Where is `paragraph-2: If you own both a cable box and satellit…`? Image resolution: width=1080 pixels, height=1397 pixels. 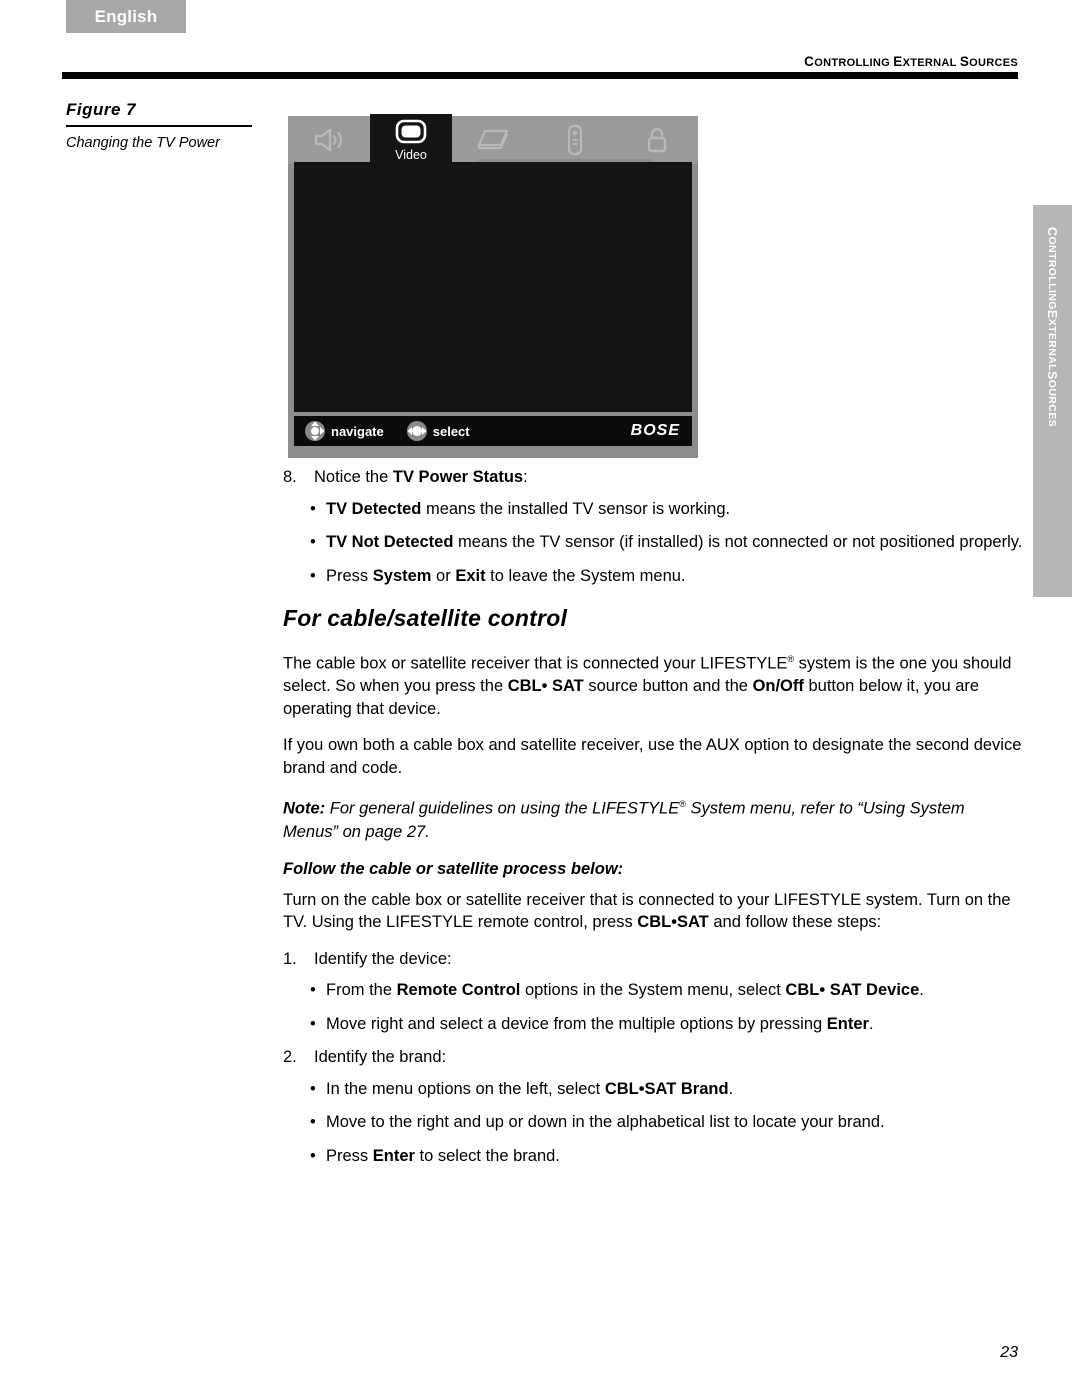 paragraph-2: If you own both a cable box and satellit… is located at coordinates (652, 756).